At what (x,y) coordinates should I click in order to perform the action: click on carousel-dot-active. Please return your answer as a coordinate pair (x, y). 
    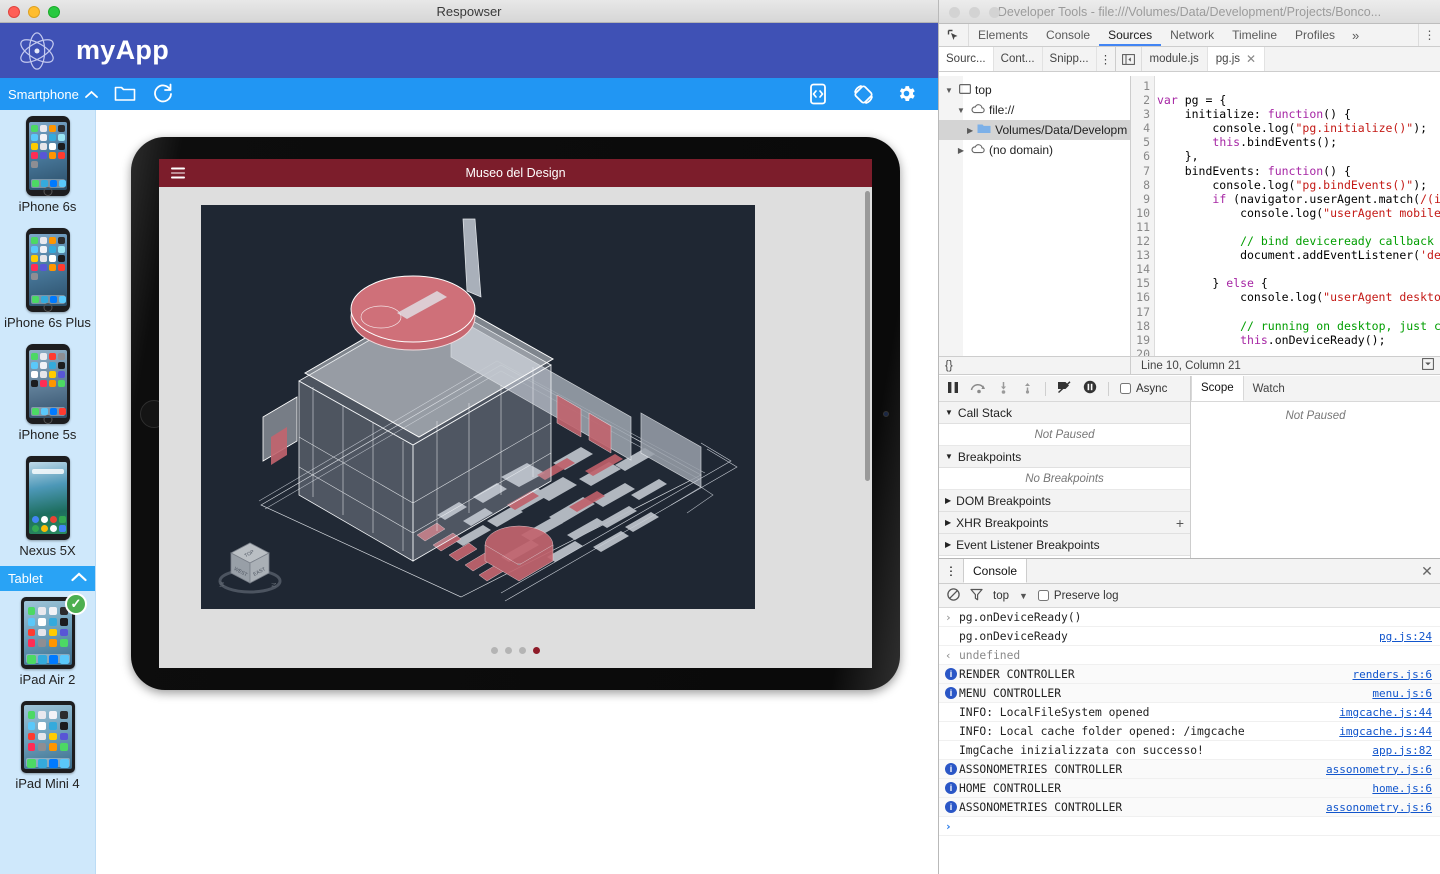
    Looking at the image, I should click on (536, 650).